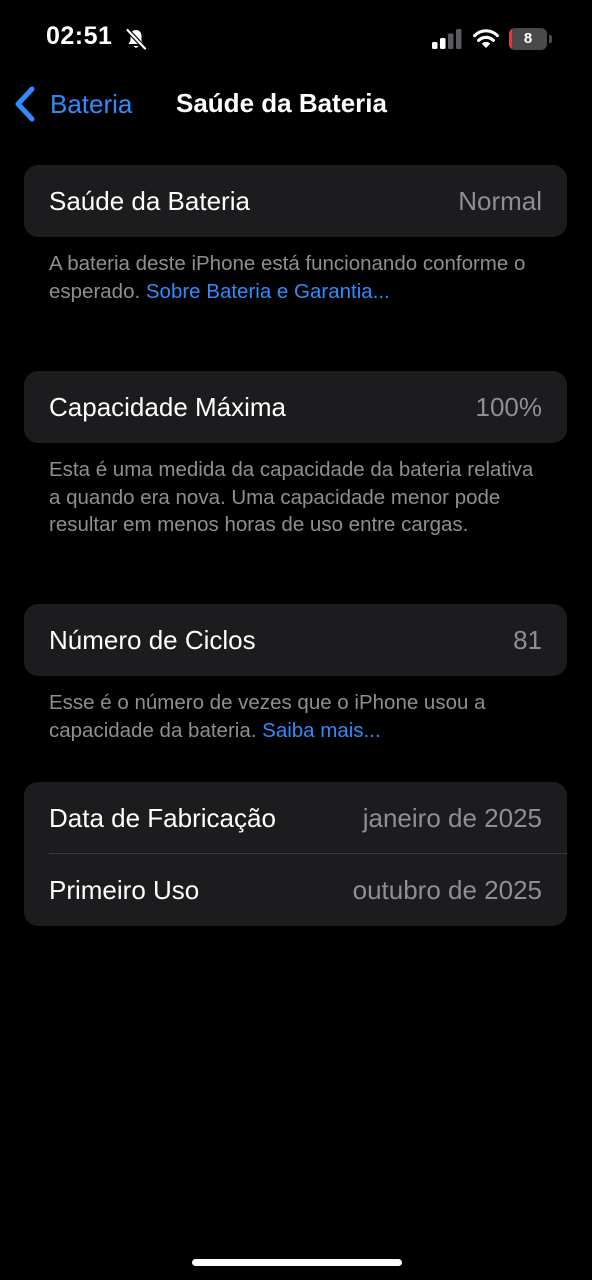 The height and width of the screenshot is (1280, 592). Describe the element at coordinates (500, 201) in the screenshot. I see `battery-health-value: Normal` at that location.